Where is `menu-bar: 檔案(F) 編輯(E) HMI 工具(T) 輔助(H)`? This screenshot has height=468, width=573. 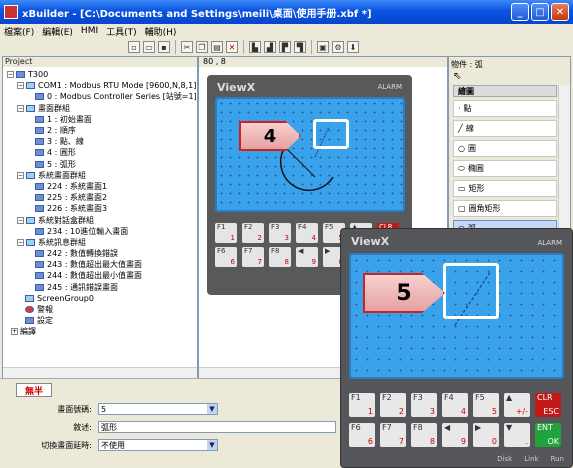
menu-bar: 檔案(F) 編輯(E) HMI 工具(T) 輔助(H) is located at coordinates (286, 31).